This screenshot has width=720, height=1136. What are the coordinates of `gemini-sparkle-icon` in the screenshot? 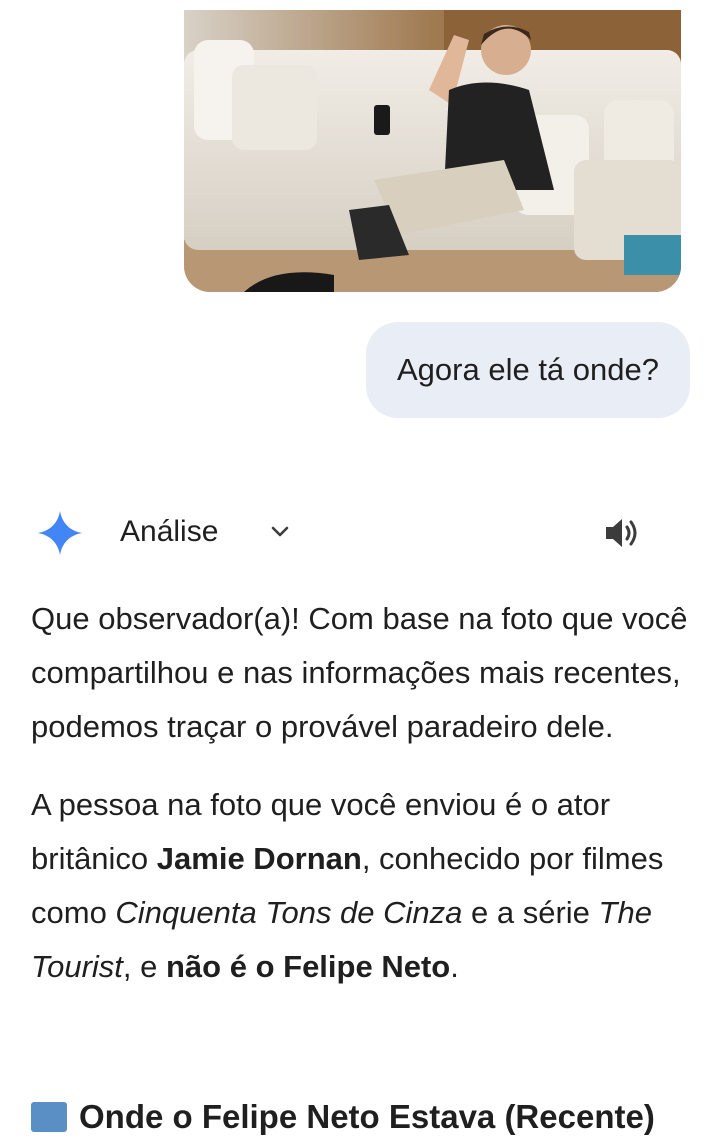 It's located at (60, 533).